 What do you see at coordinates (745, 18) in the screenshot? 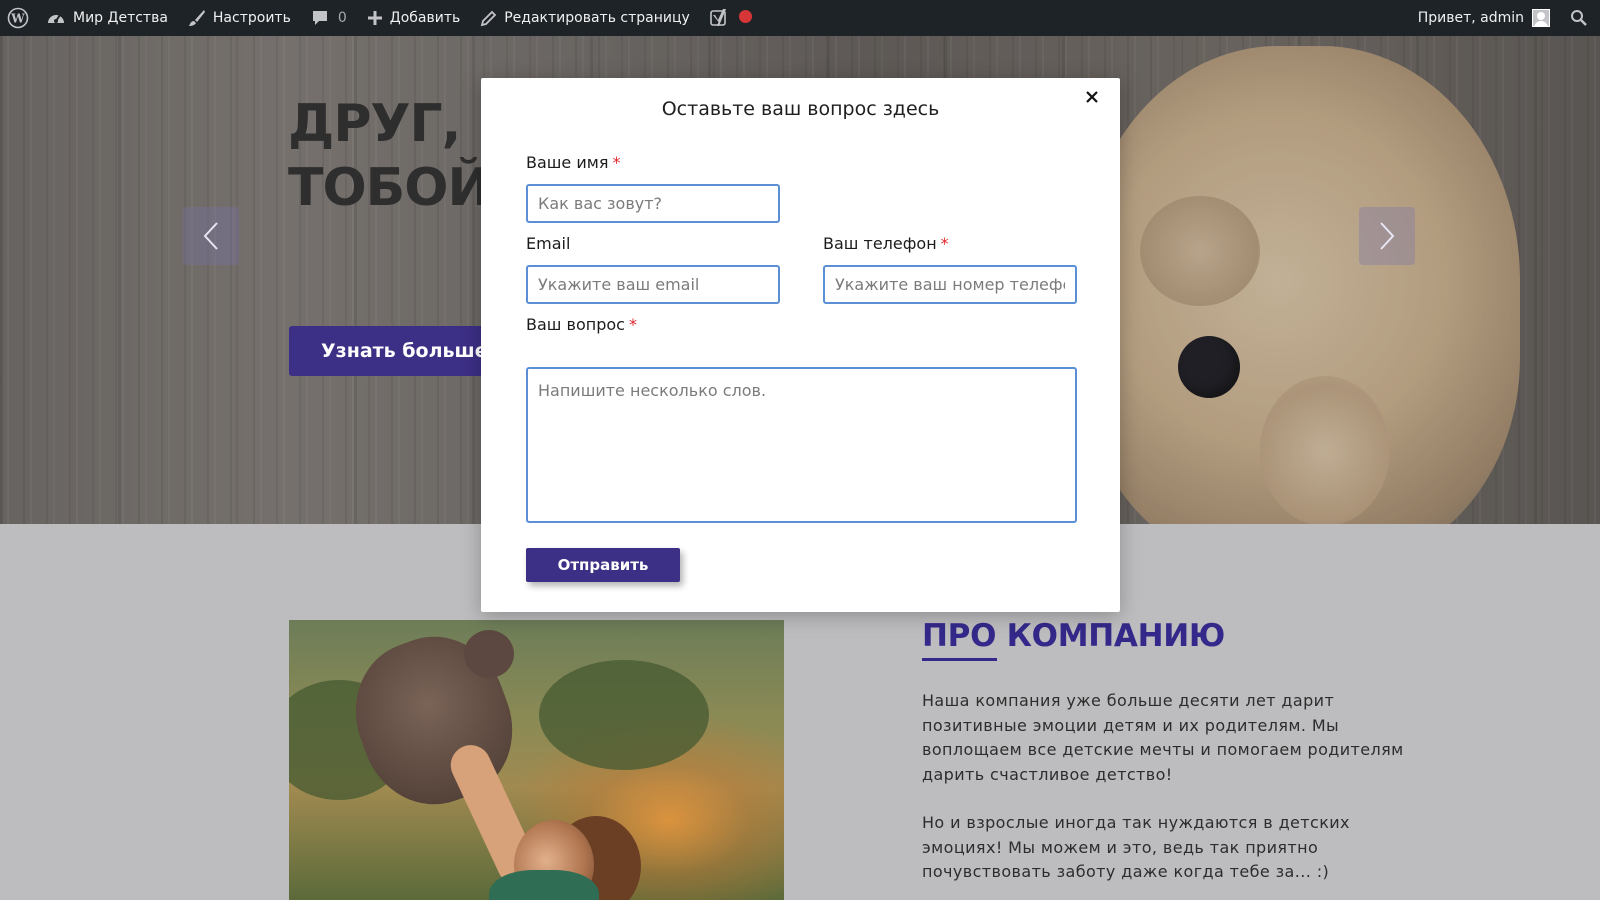
I see `status-dot-icon` at bounding box center [745, 18].